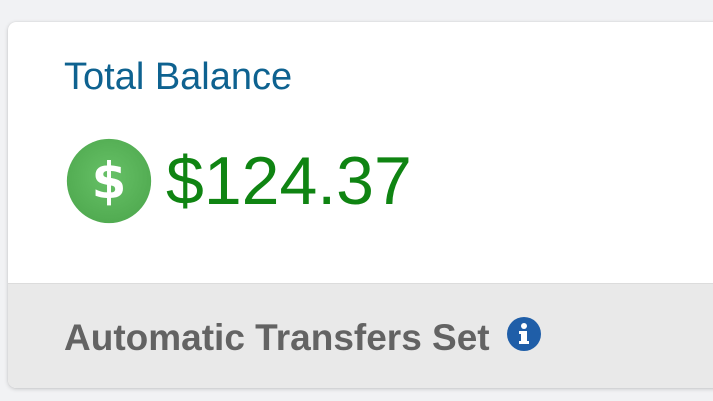 This screenshot has height=401, width=713. I want to click on dollar-circle-icon: $, so click(109, 181).